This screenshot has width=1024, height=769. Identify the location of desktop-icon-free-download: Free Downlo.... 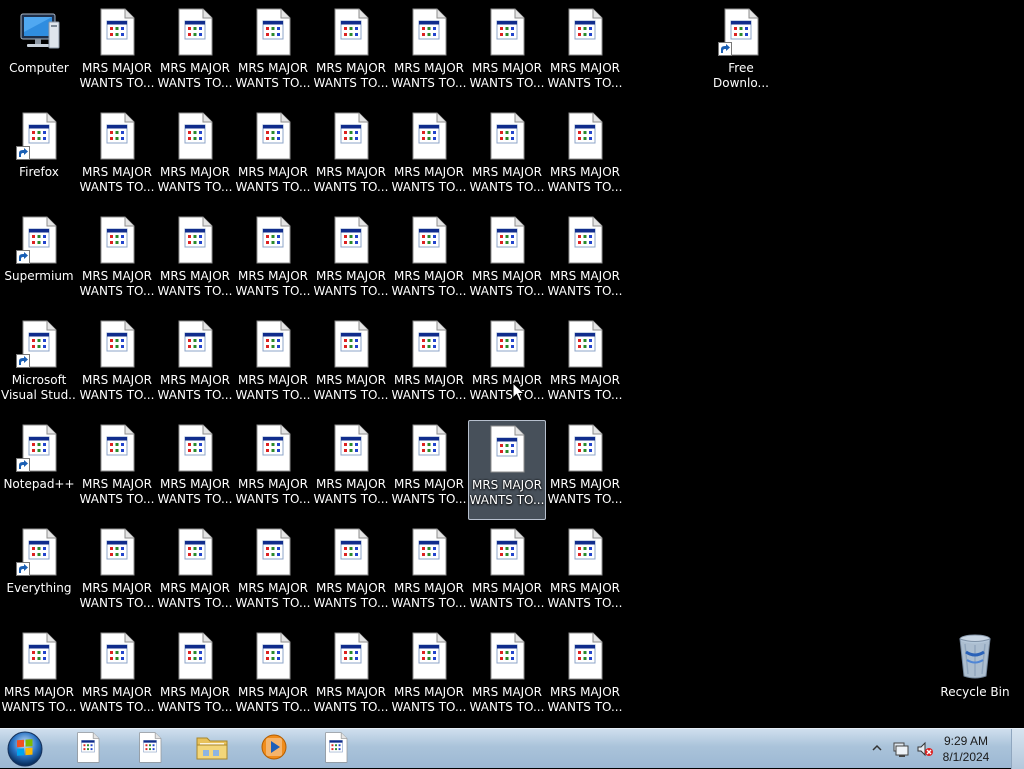
(741, 54).